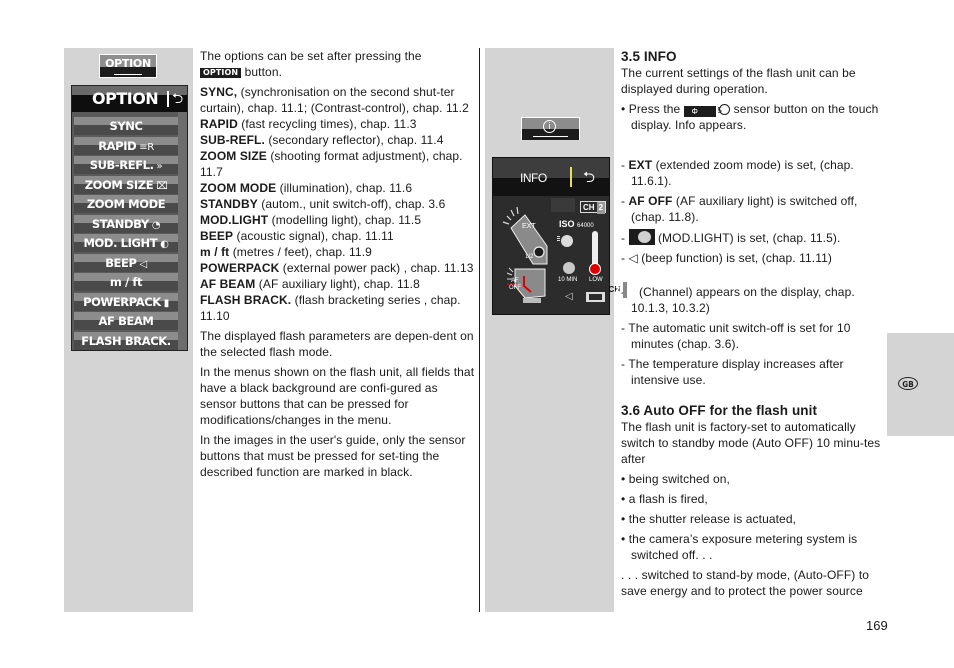 This screenshot has width=954, height=668. Describe the element at coordinates (568, 280) in the screenshot. I see `standby-time-label: 10 MIN` at that location.